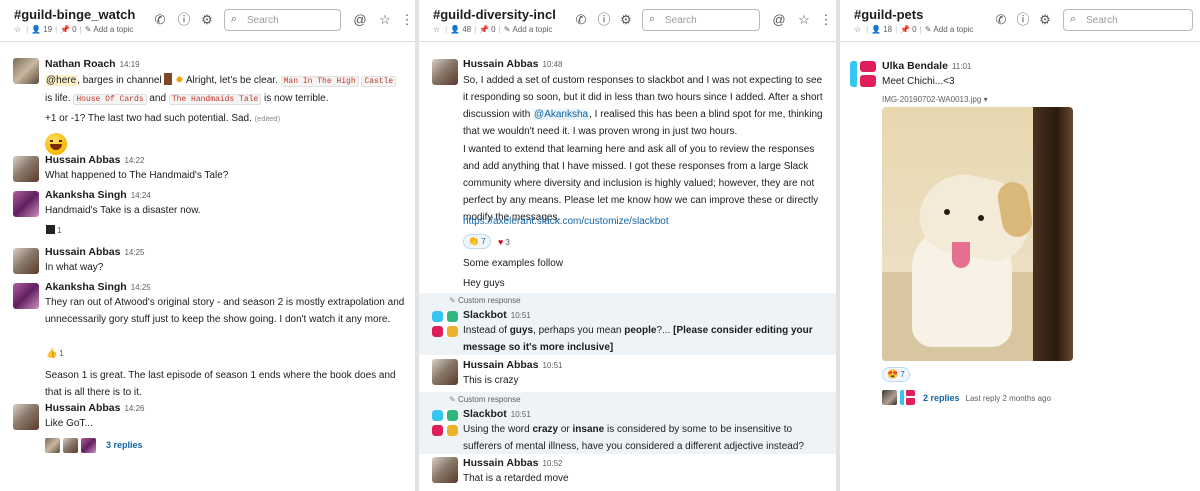  I want to click on message-author: Ulka Bendale 11:01, so click(926, 66).